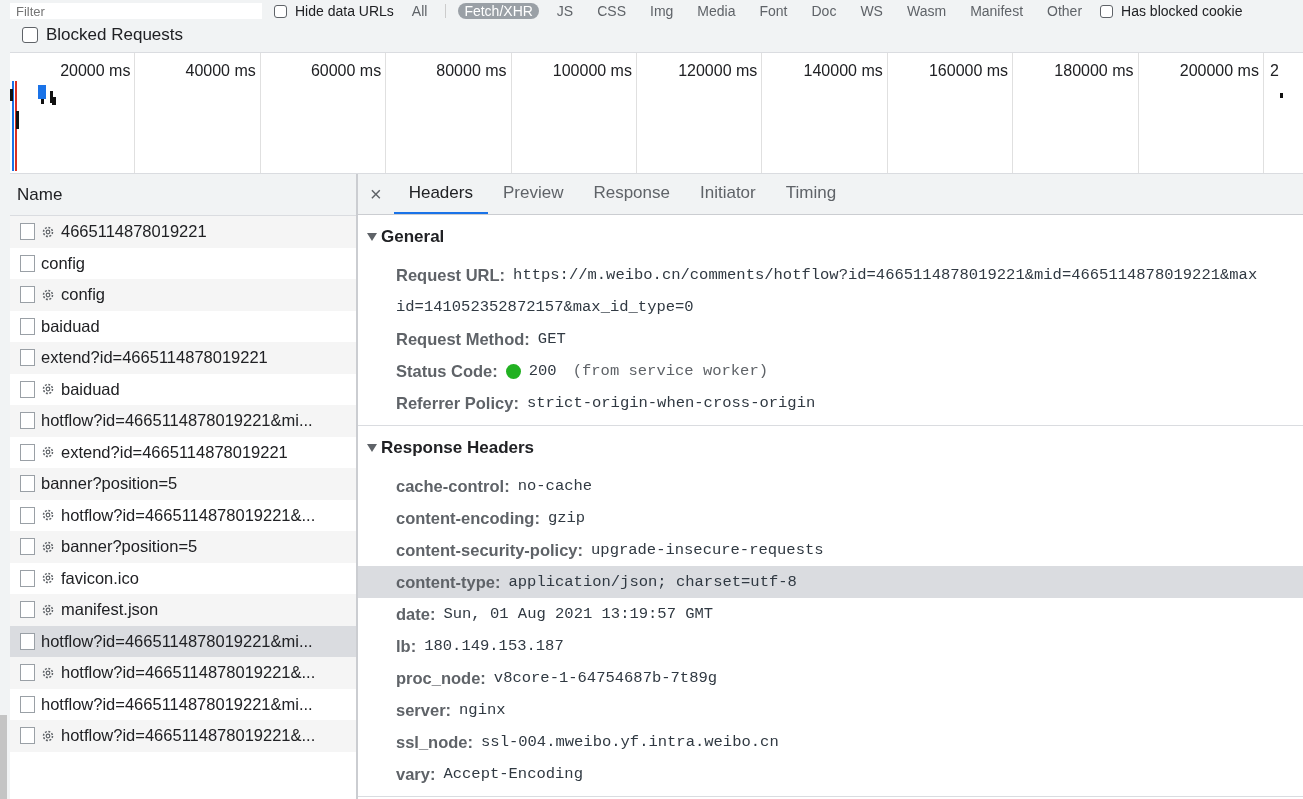 The width and height of the screenshot is (1303, 799). What do you see at coordinates (773, 11) in the screenshot?
I see `type-filter-button: Font` at bounding box center [773, 11].